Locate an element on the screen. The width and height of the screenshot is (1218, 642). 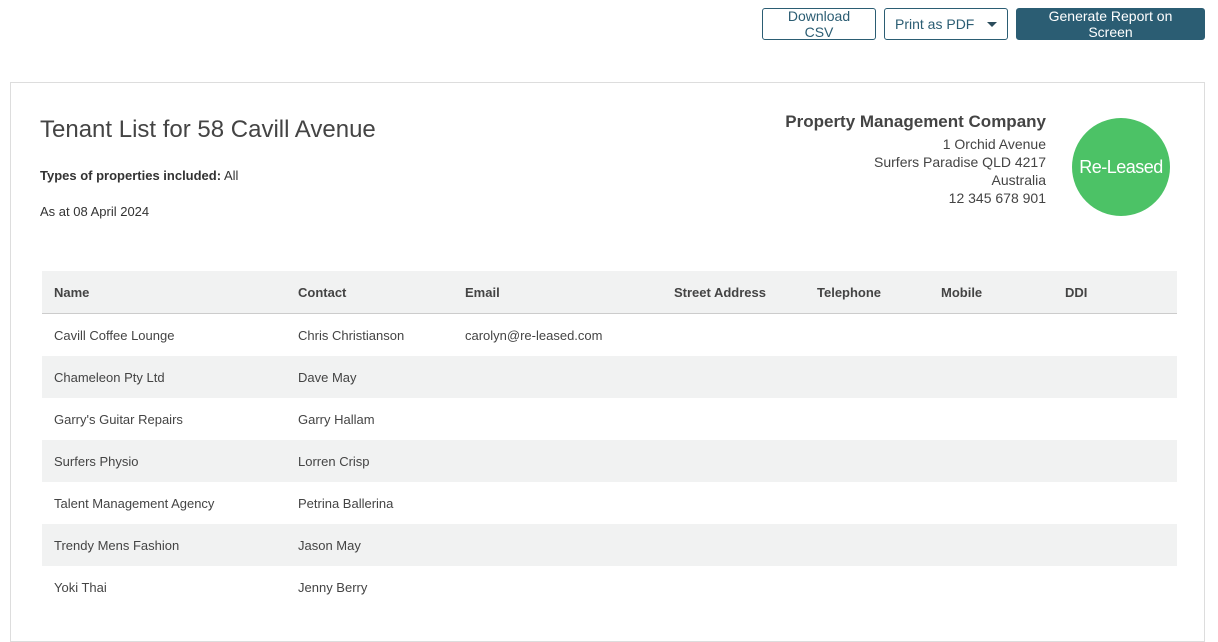
property-types-value: All is located at coordinates (231, 175).